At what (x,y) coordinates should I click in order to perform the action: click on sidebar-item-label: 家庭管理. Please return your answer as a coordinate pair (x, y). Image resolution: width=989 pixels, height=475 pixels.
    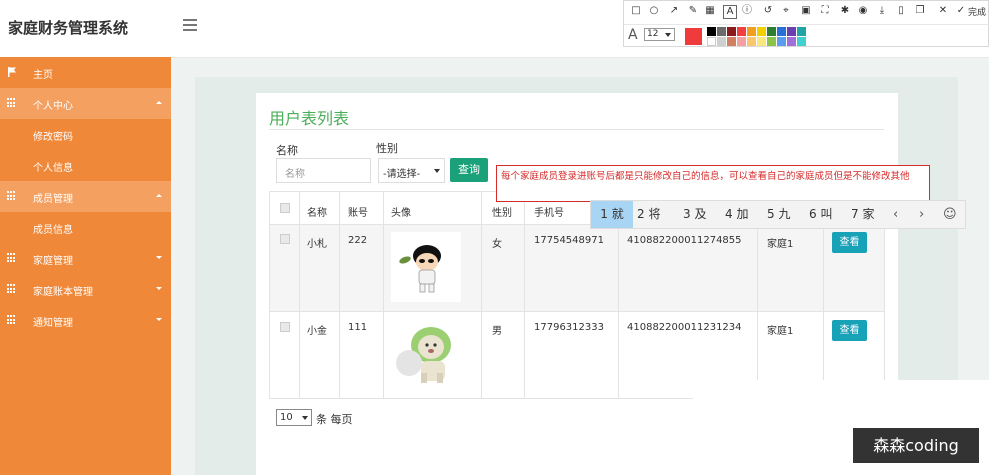
    Looking at the image, I should click on (53, 261).